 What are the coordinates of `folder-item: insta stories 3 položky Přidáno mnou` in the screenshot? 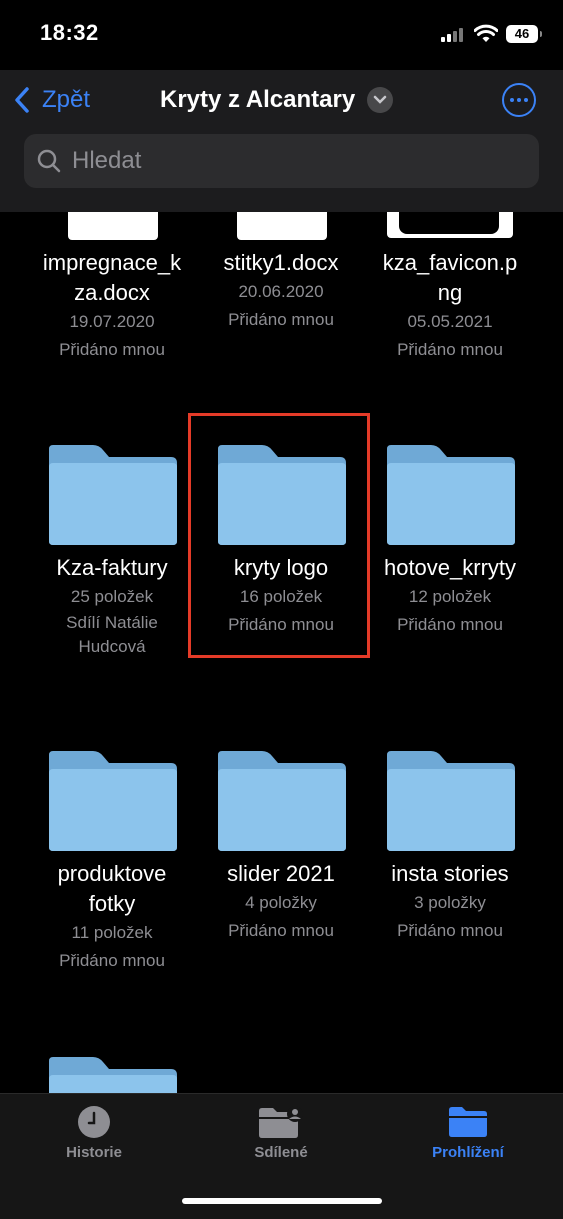 It's located at (450, 902).